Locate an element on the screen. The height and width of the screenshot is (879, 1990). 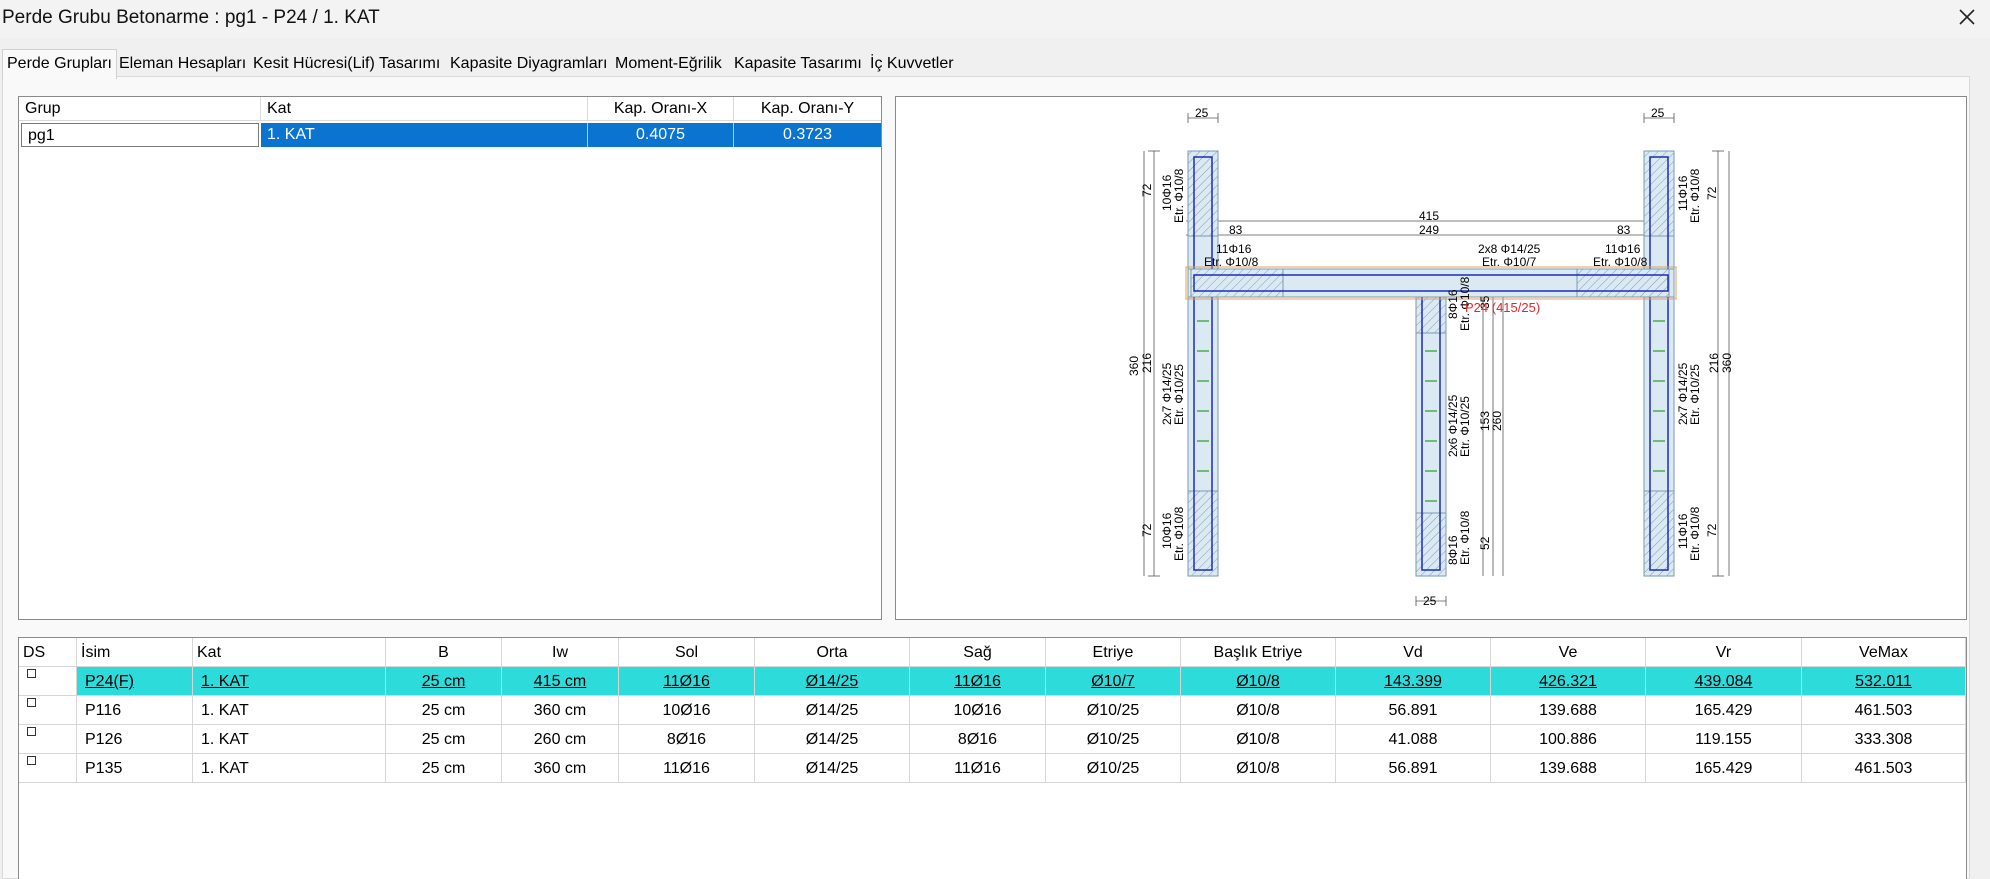
col-isim: İsim is located at coordinates (135, 652).